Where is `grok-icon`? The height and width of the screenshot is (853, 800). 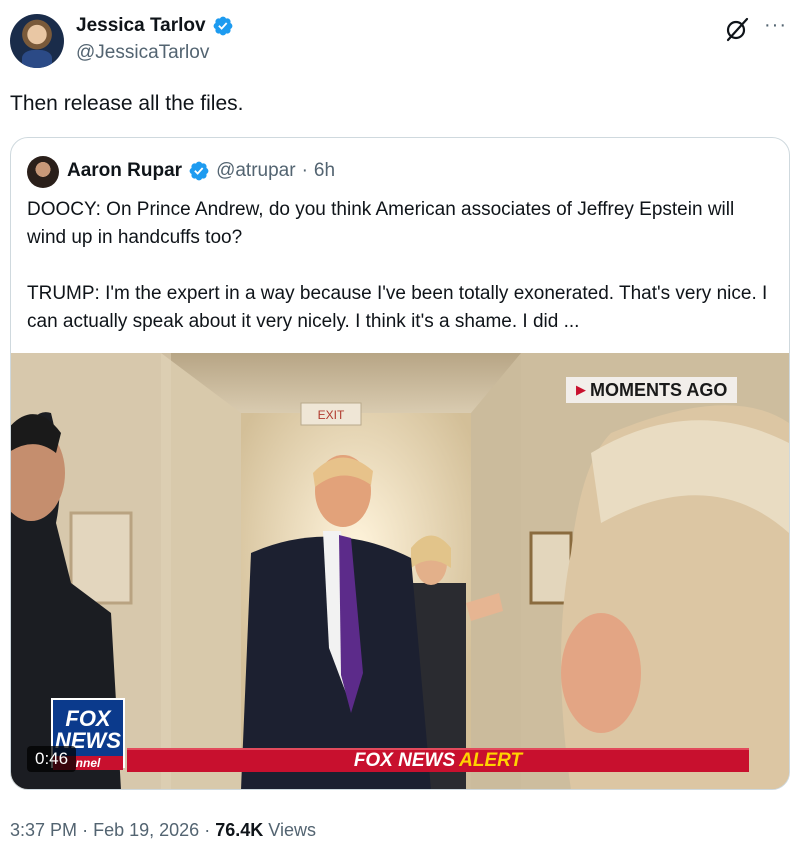
grok-icon is located at coordinates (737, 29).